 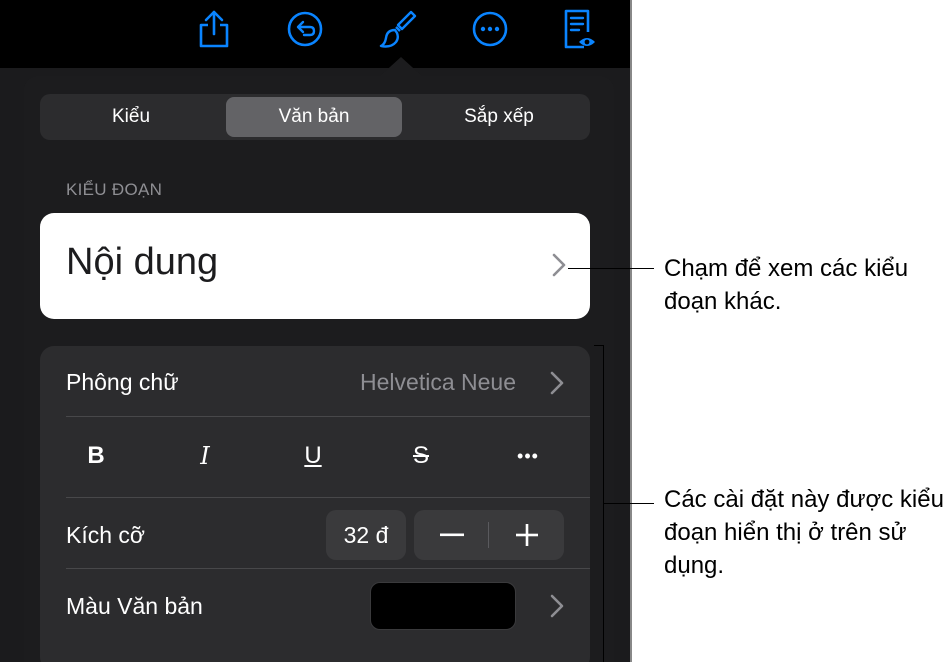 I want to click on reader-view-icon, so click(x=579, y=29).